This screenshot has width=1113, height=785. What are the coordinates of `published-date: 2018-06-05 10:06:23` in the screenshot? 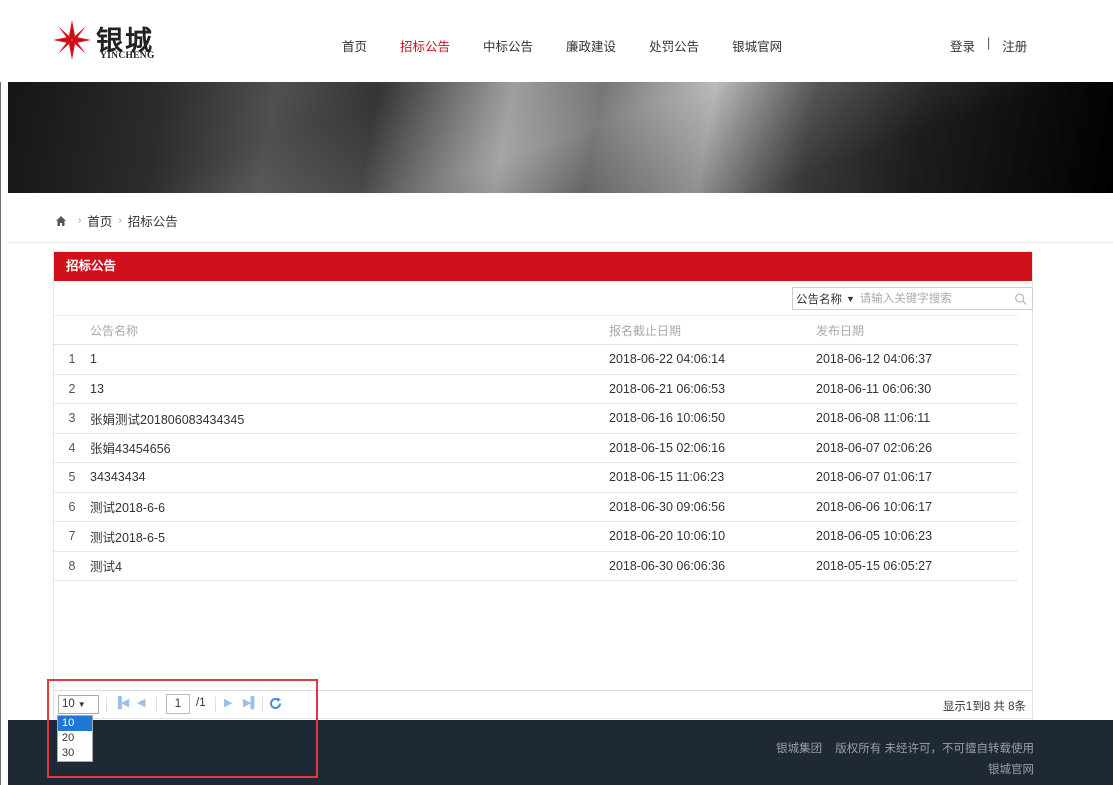 It's located at (874, 536).